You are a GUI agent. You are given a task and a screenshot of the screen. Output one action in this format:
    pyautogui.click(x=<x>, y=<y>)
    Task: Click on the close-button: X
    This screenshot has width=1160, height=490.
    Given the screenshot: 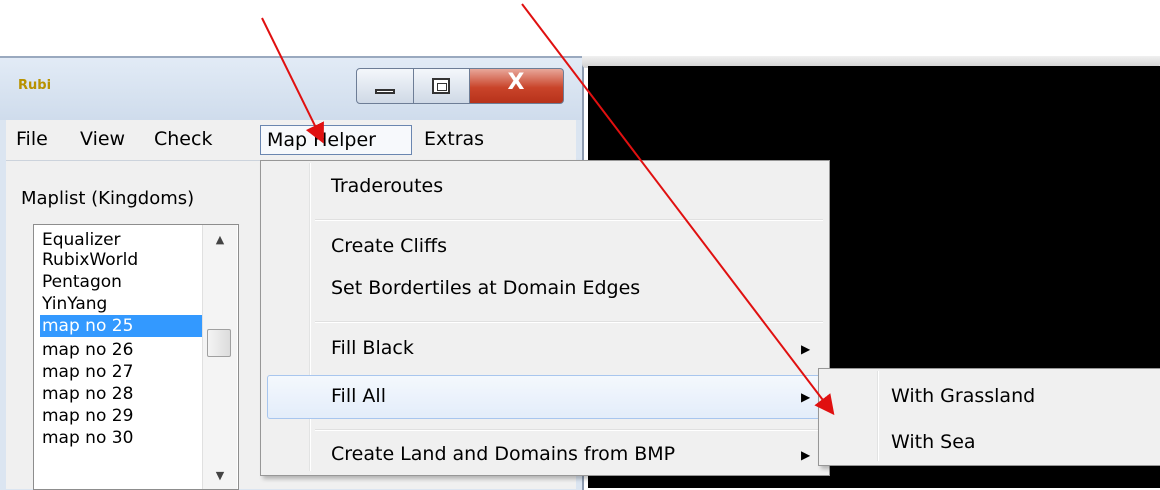 What is the action you would take?
    pyautogui.click(x=517, y=86)
    